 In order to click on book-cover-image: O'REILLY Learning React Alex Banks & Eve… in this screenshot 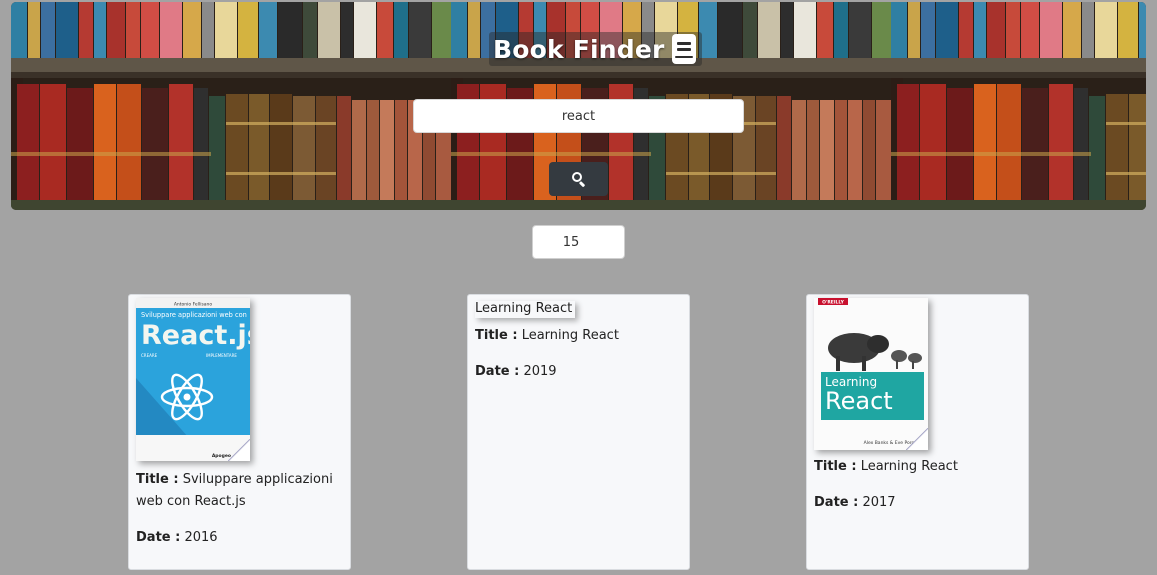, I will do `click(871, 374)`.